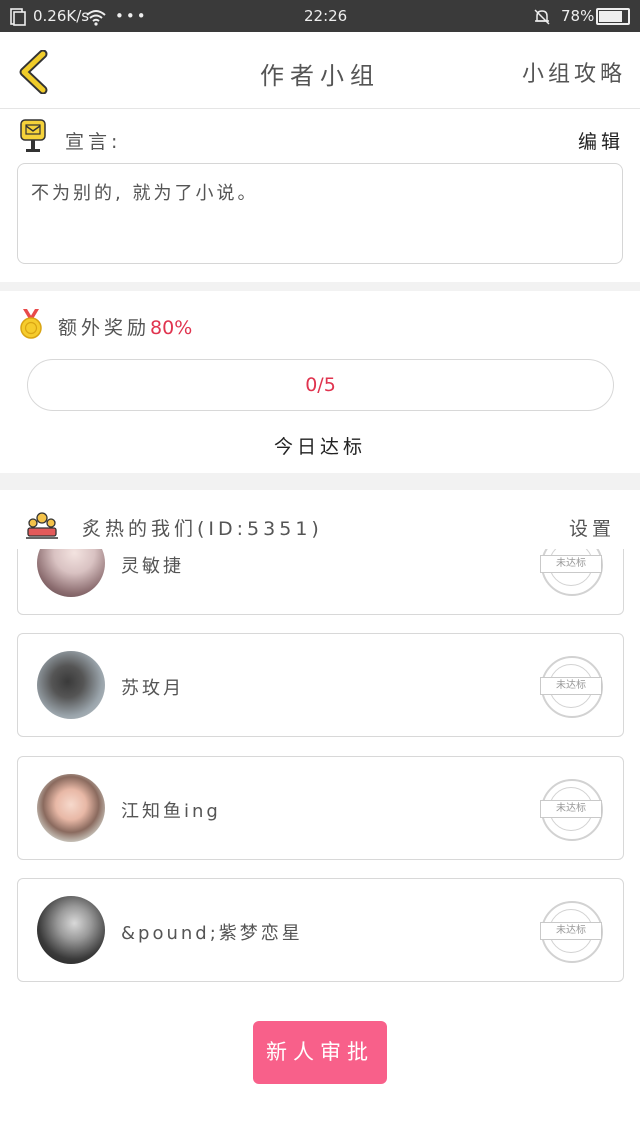 This screenshot has width=640, height=1138. I want to click on edit-button: 编辑, so click(601, 140).